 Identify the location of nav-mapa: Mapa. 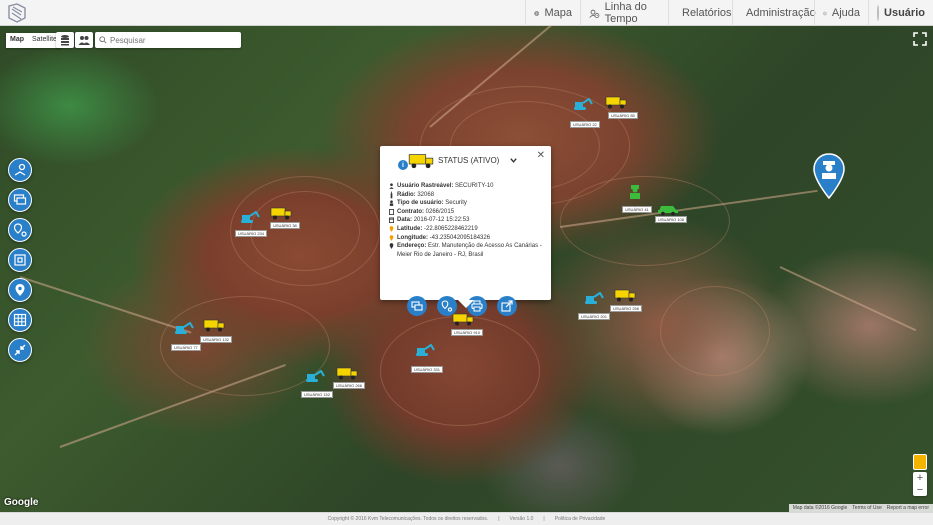
(552, 13).